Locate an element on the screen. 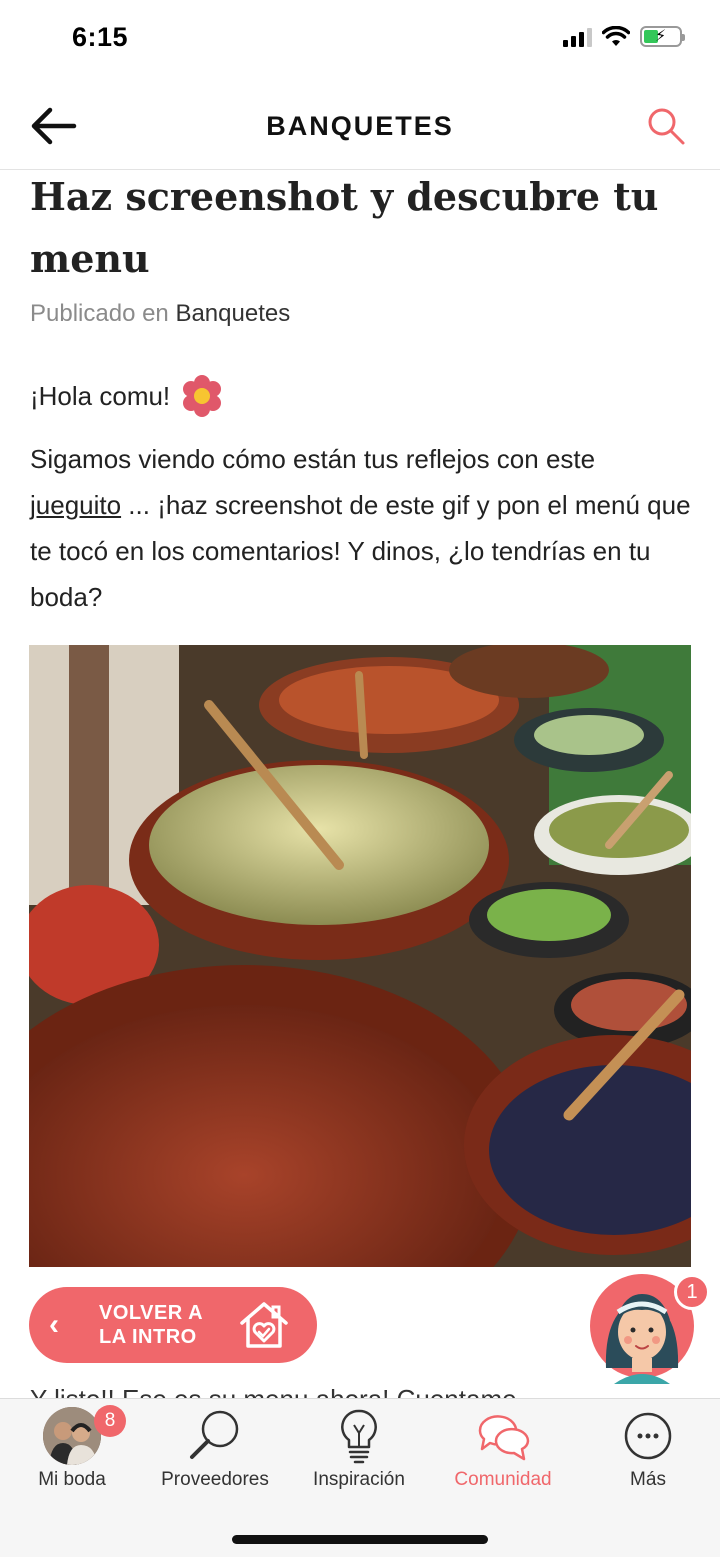 The width and height of the screenshot is (720, 1557). status-time: 6:15 is located at coordinates (100, 37).